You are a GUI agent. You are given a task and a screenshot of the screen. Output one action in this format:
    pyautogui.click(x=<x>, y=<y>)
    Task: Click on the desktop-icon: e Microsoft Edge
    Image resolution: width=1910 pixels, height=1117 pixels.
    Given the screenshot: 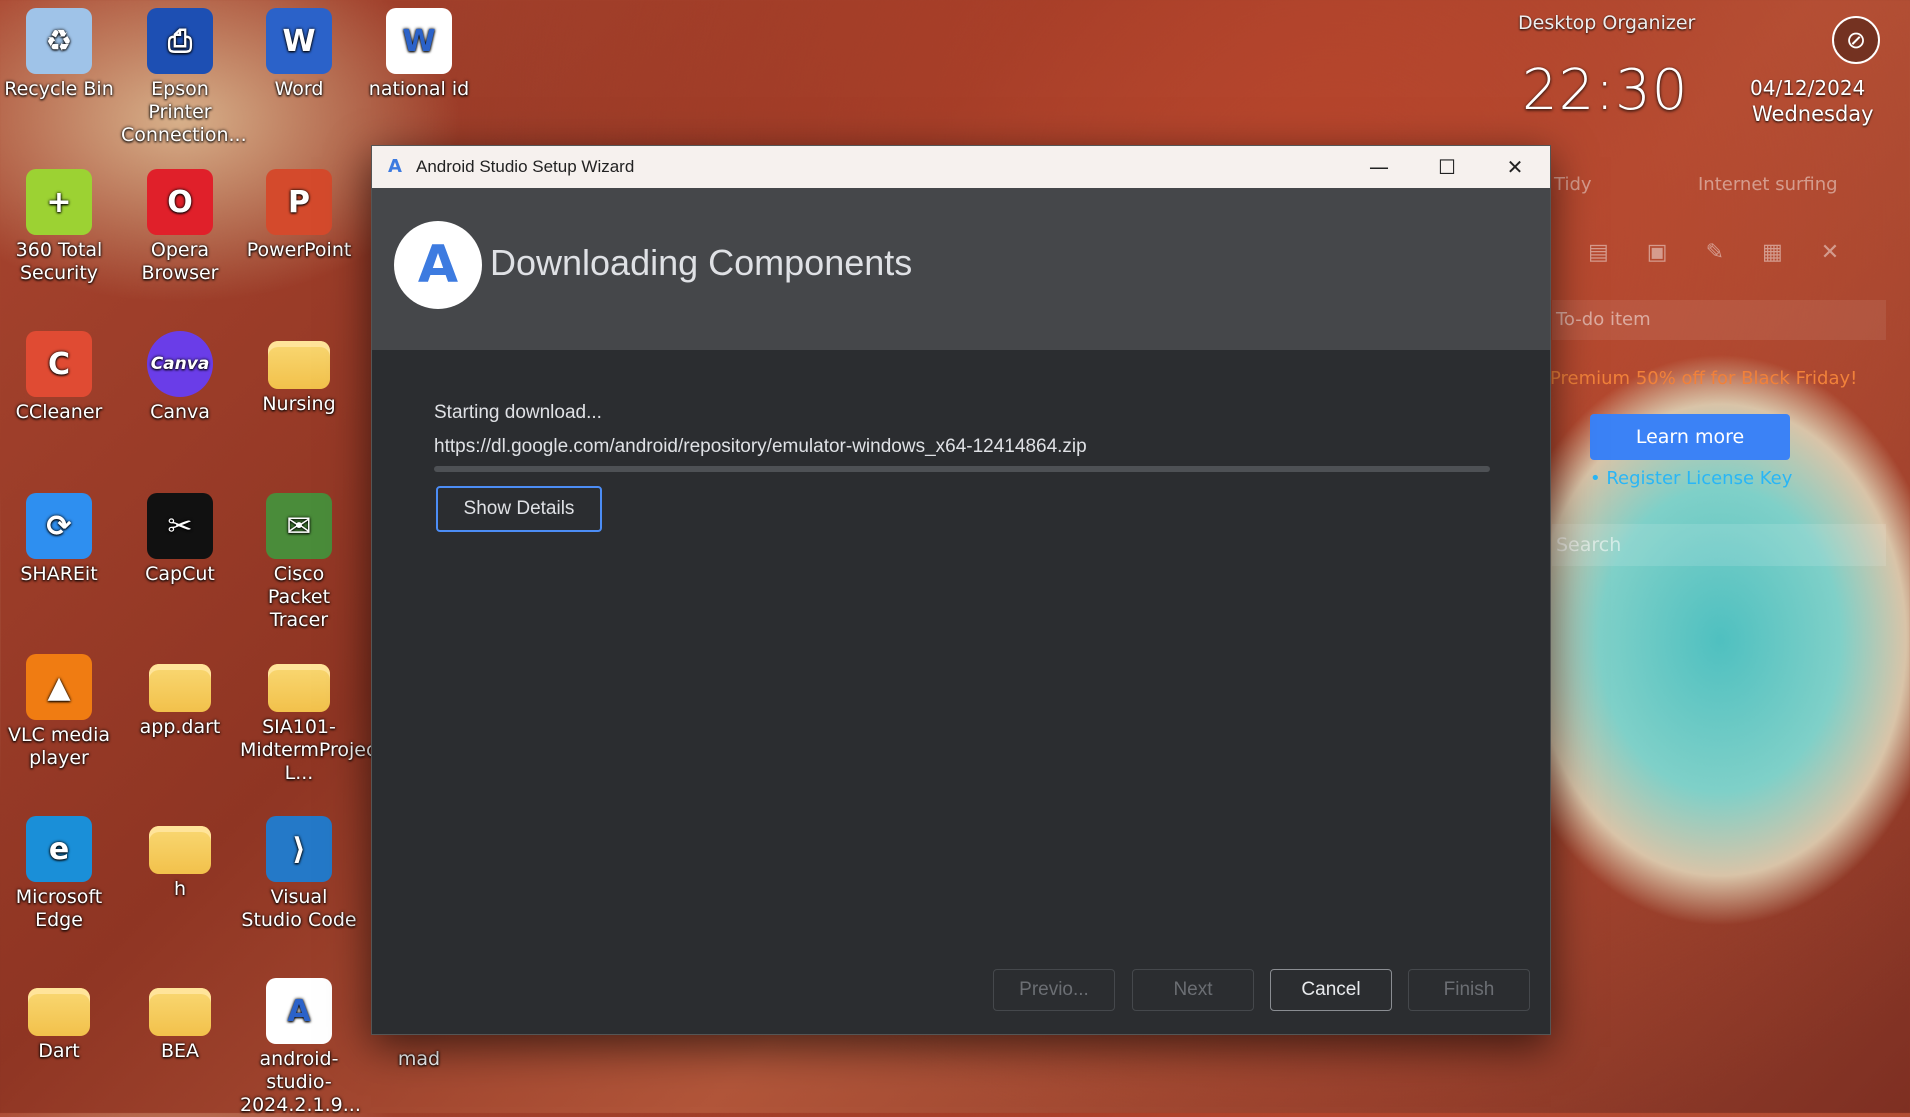 What is the action you would take?
    pyautogui.click(x=59, y=871)
    